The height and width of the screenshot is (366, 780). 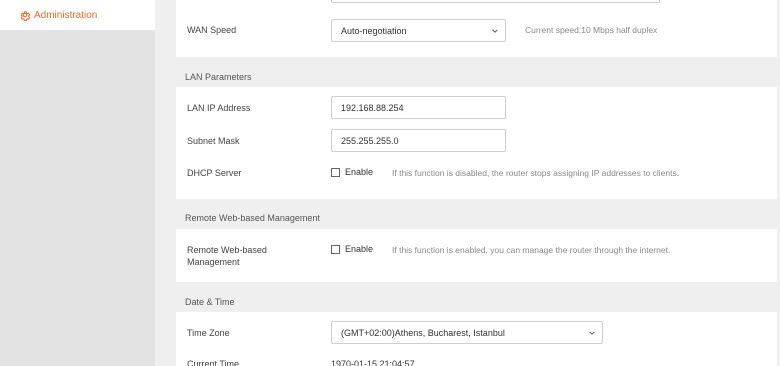 What do you see at coordinates (213, 262) in the screenshot?
I see `remote-management-label-line2: Management` at bounding box center [213, 262].